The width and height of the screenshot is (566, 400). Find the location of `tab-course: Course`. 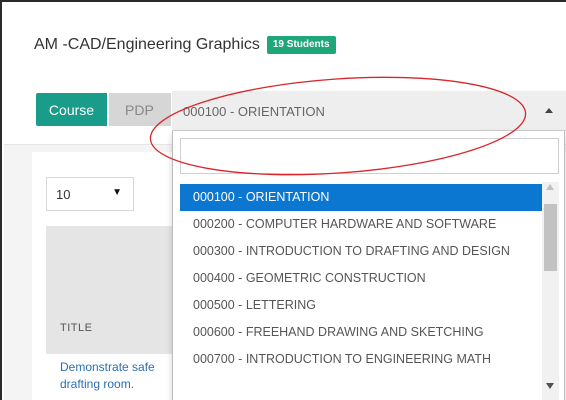

tab-course: Course is located at coordinates (71, 109).